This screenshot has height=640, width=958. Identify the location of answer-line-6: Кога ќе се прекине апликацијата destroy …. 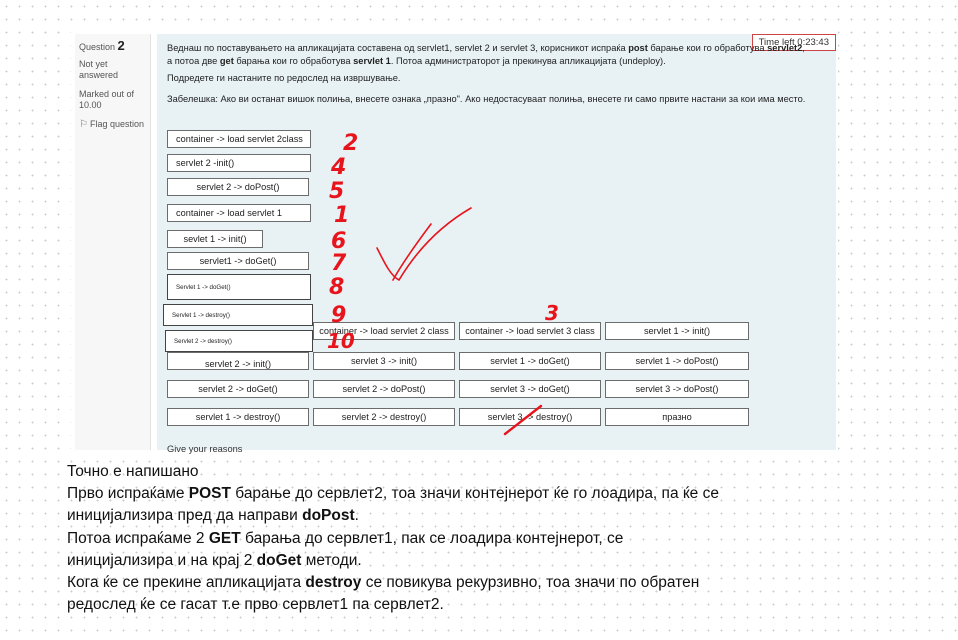
(383, 583).